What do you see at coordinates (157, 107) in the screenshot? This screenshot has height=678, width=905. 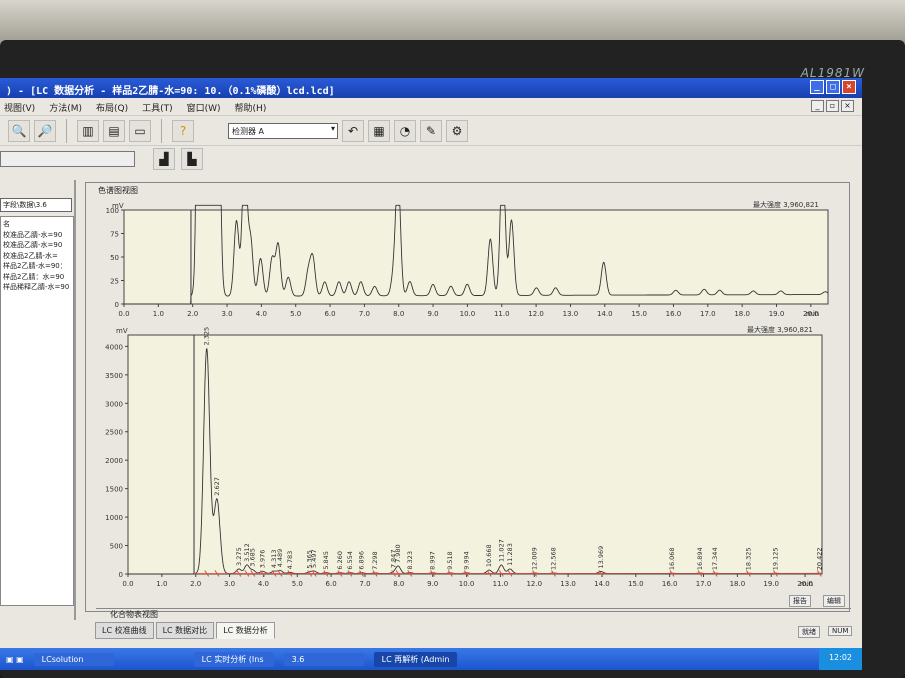 I see `menu-tools: 工具(T)` at bounding box center [157, 107].